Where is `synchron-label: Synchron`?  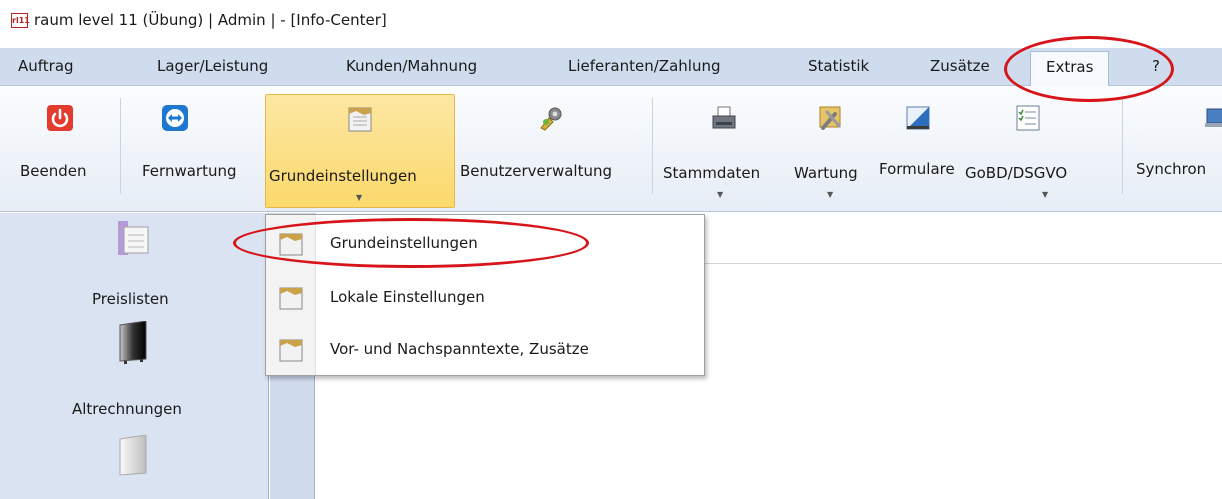
synchron-label: Synchron is located at coordinates (1171, 169).